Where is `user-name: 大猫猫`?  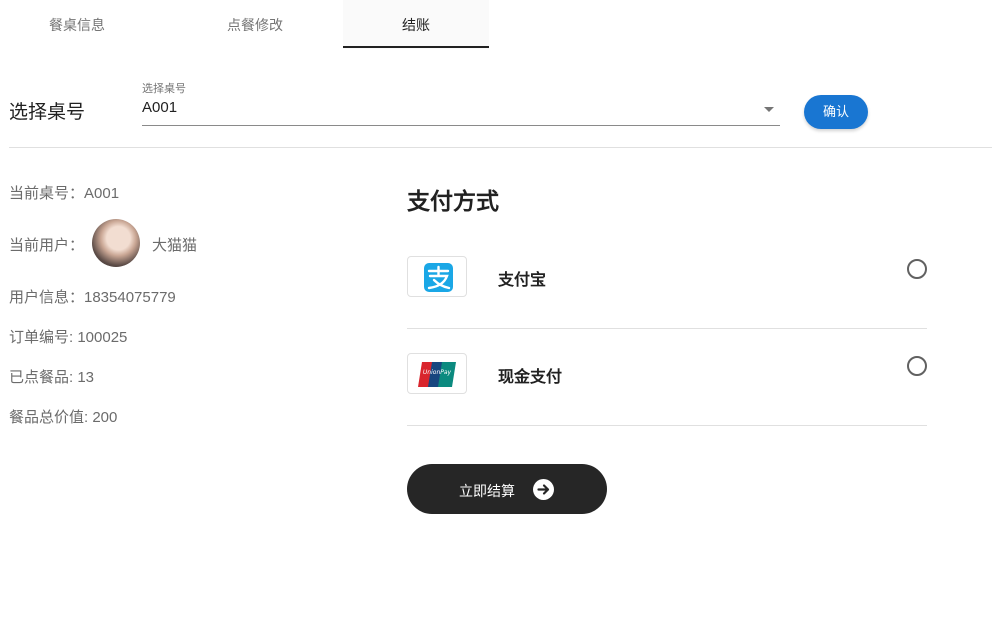
user-name: 大猫猫 is located at coordinates (175, 245).